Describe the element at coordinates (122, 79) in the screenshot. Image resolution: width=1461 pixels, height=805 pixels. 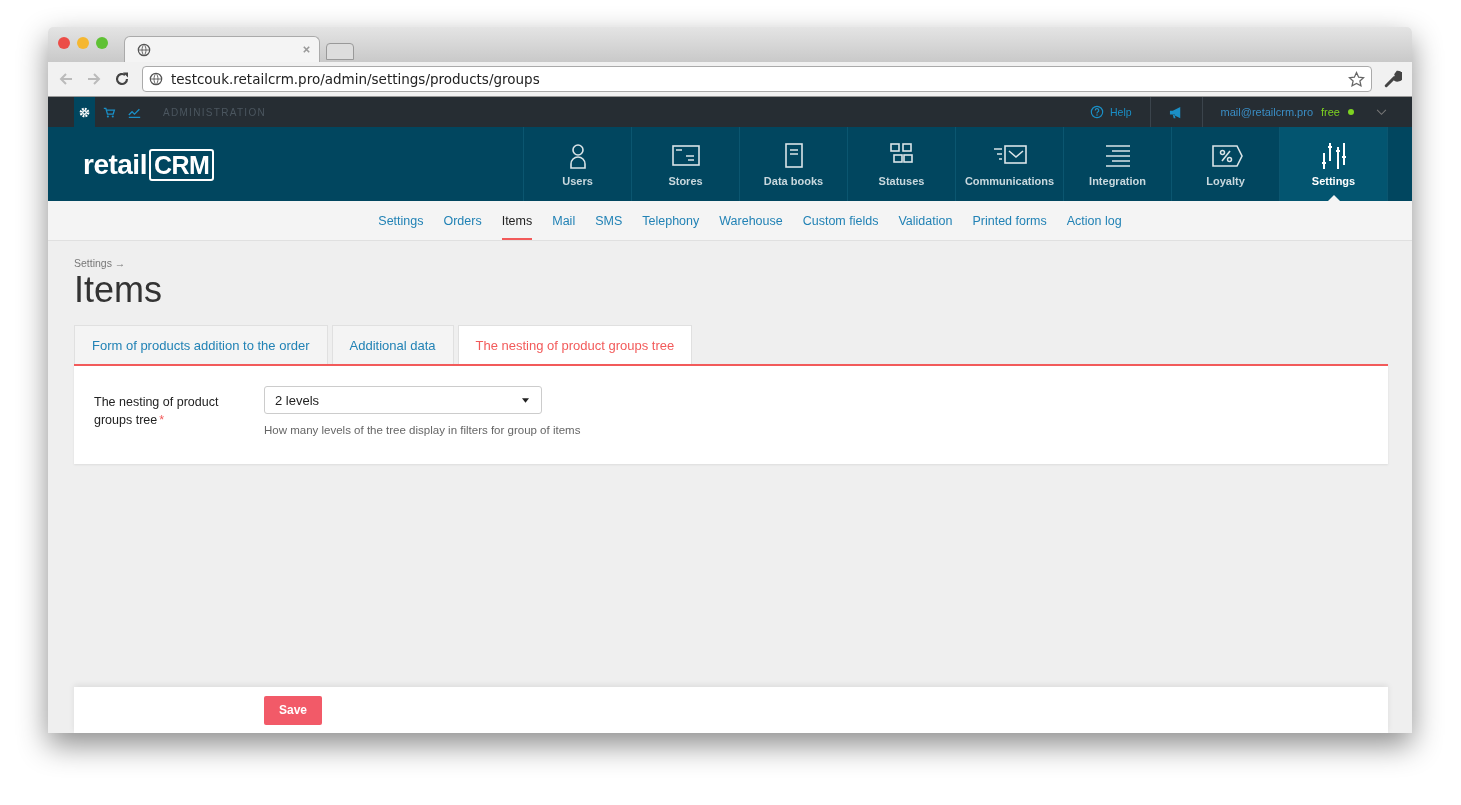
I see `reload-icon` at that location.